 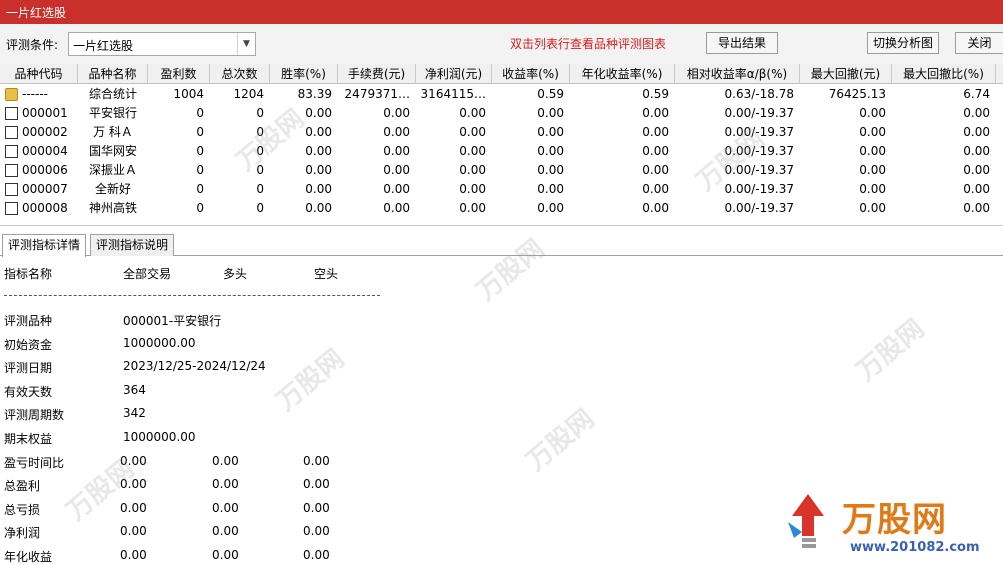 What do you see at coordinates (377, 74) in the screenshot?
I see `column-header-fee: 手续费(元)` at bounding box center [377, 74].